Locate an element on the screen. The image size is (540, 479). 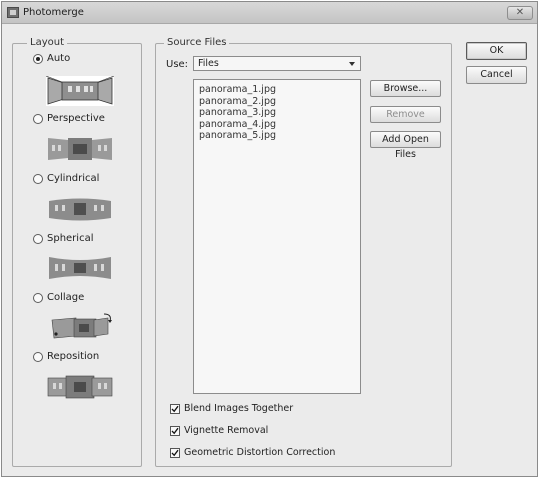
perspective-layout-preview-icon is located at coordinates (80, 149).